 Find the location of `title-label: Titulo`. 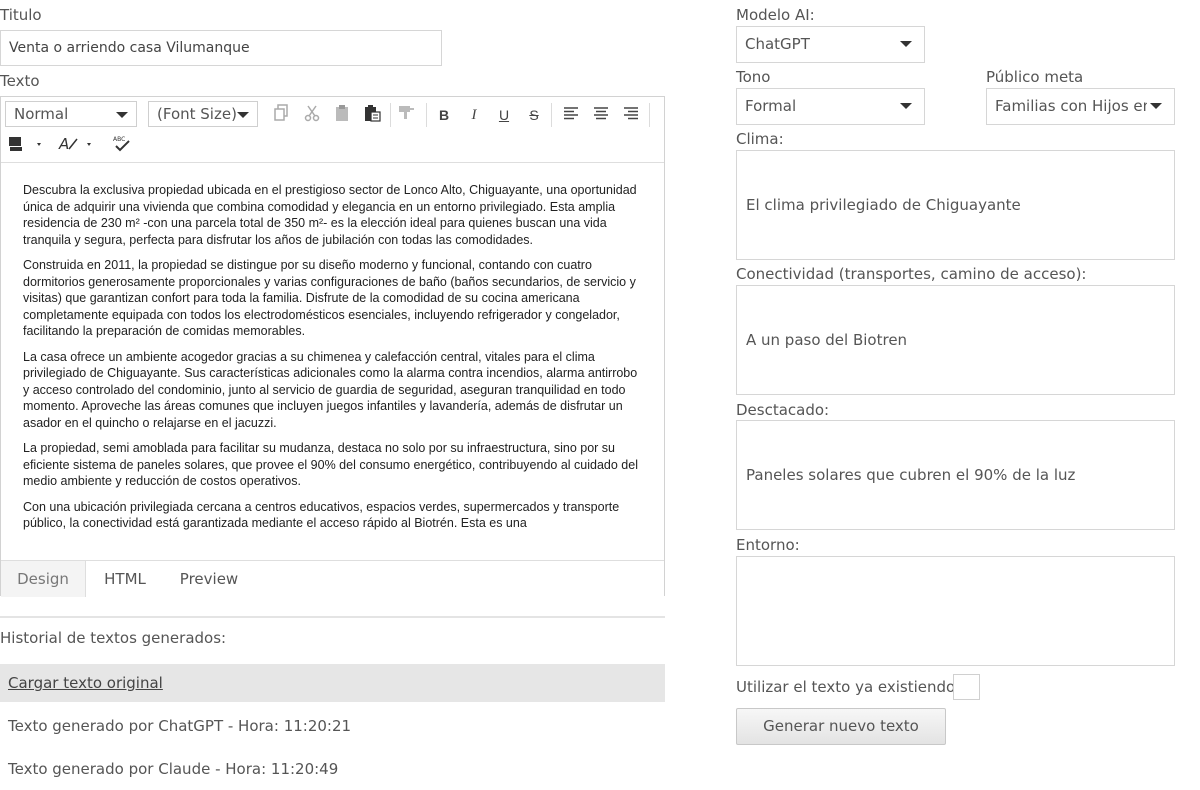

title-label: Titulo is located at coordinates (21, 15).